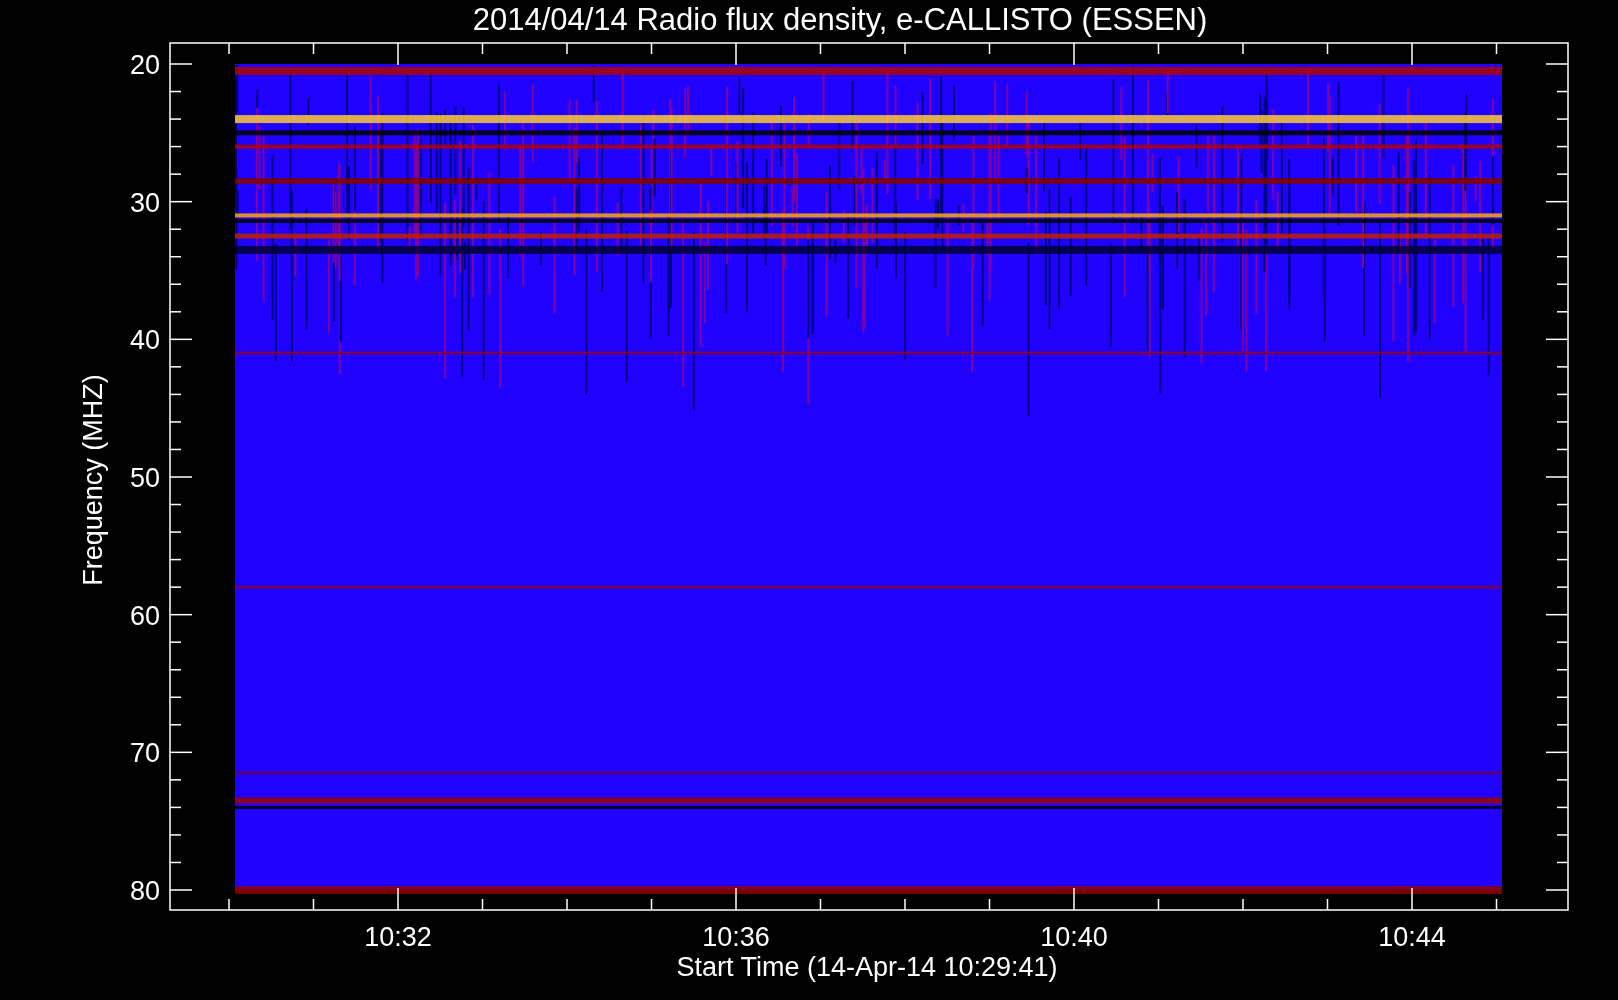 The image size is (1618, 1000). What do you see at coordinates (144, 65) in the screenshot?
I see `y-tick-label: 20` at bounding box center [144, 65].